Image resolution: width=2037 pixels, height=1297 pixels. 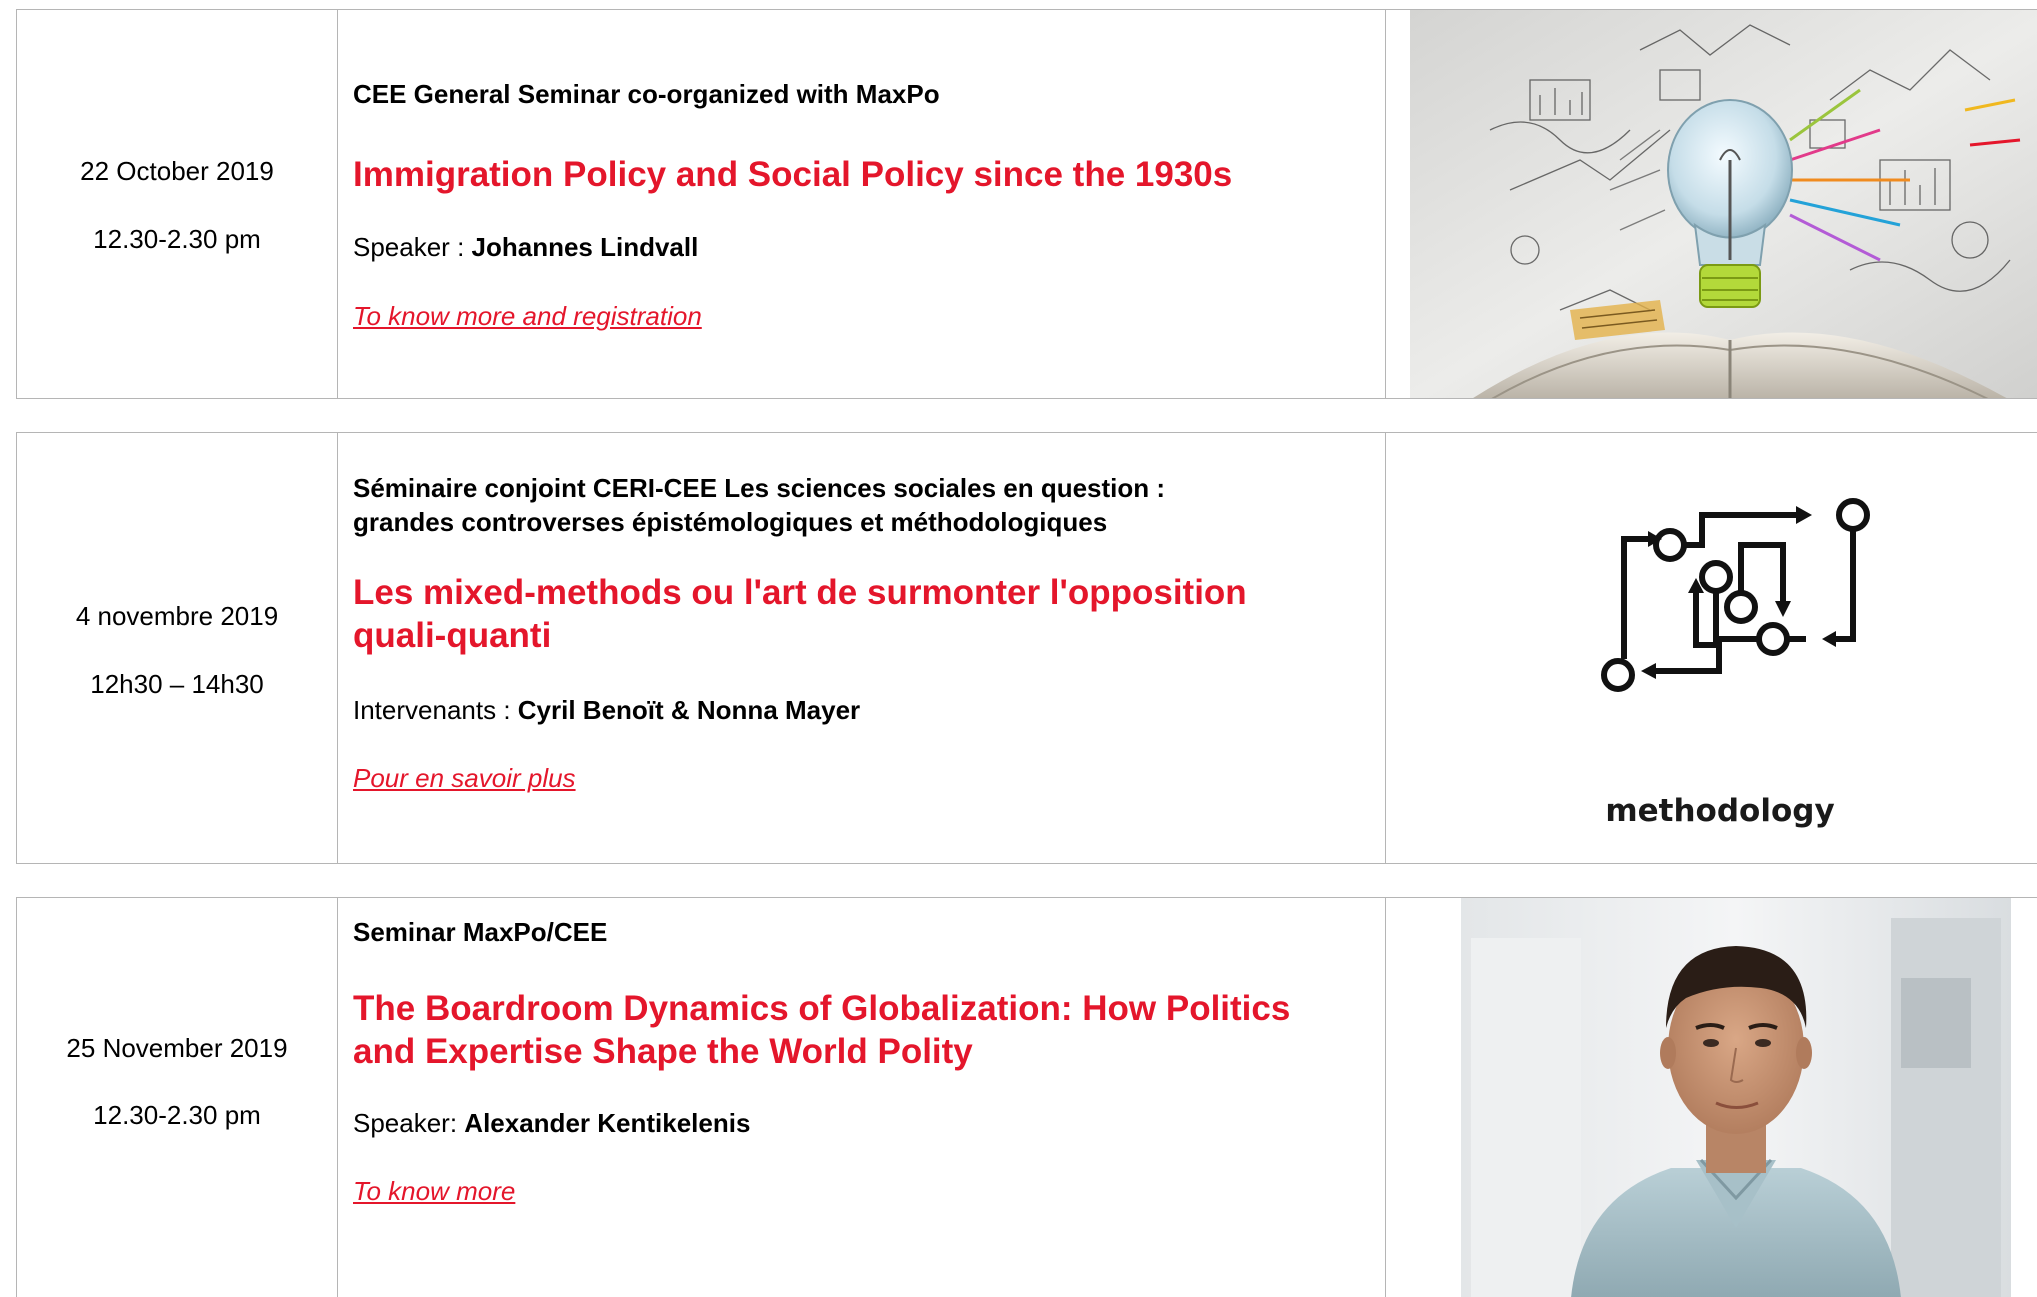 What do you see at coordinates (177, 204) in the screenshot?
I see `event-date-cell: 22 October 2019 12.30-2.30 pm` at bounding box center [177, 204].